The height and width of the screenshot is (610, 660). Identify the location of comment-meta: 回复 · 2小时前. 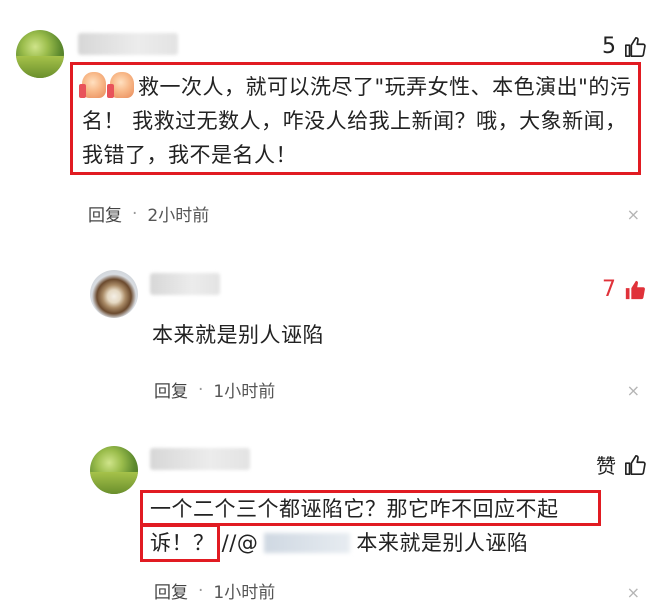
(149, 214).